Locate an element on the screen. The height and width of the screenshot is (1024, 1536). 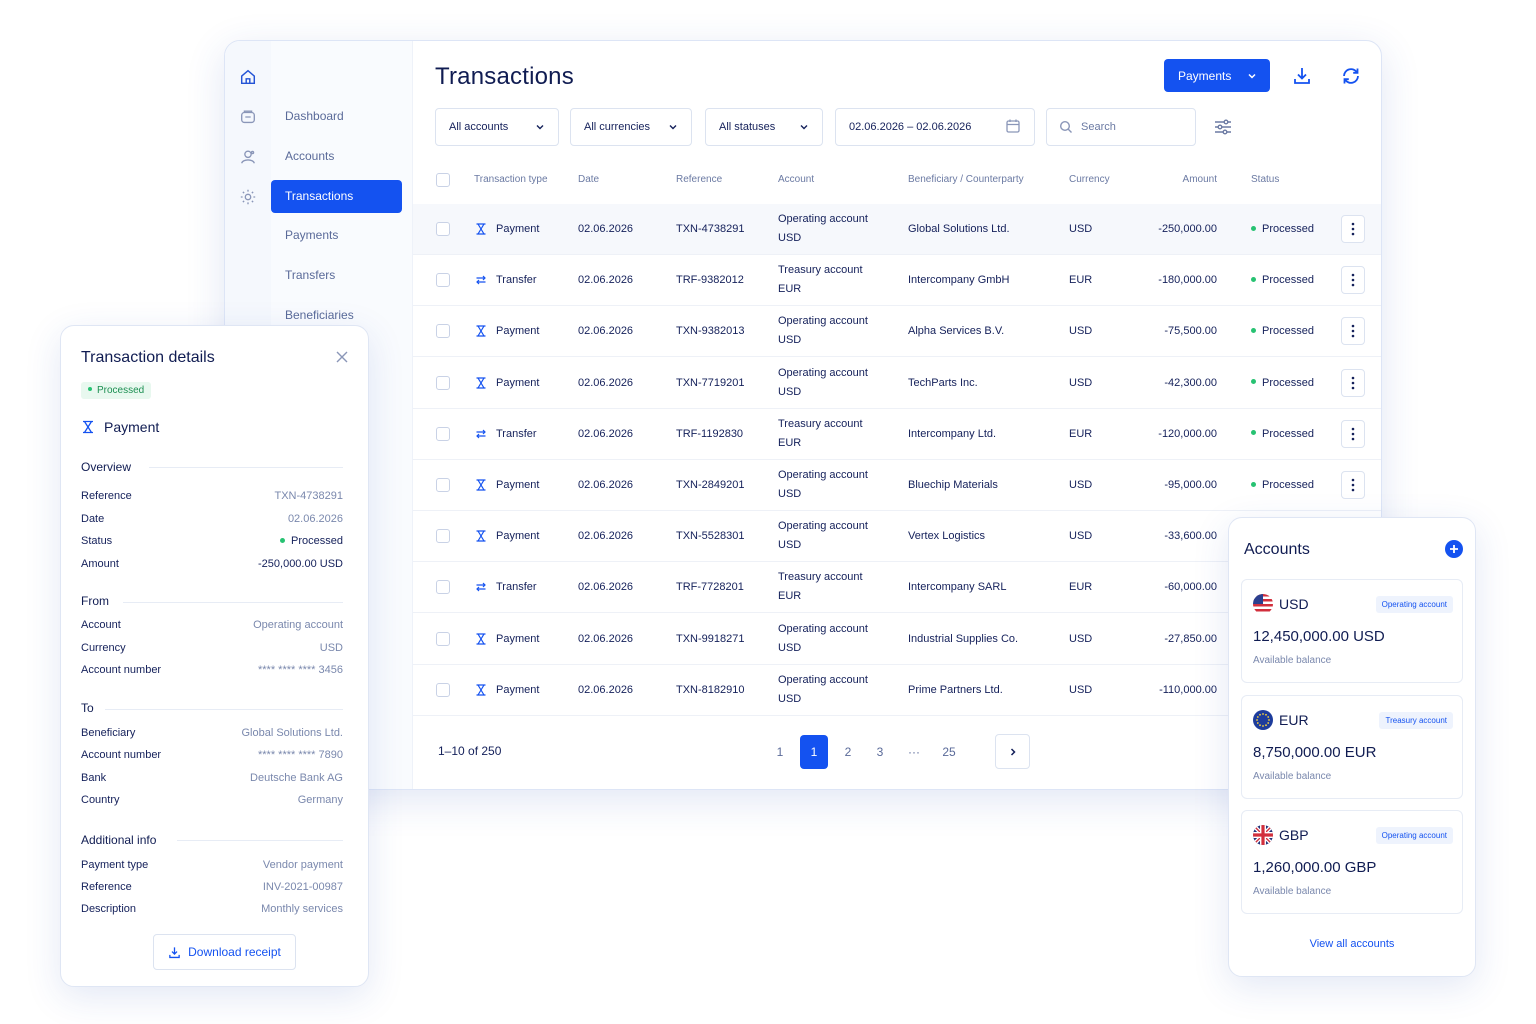
add-account-button is located at coordinates (1454, 549).